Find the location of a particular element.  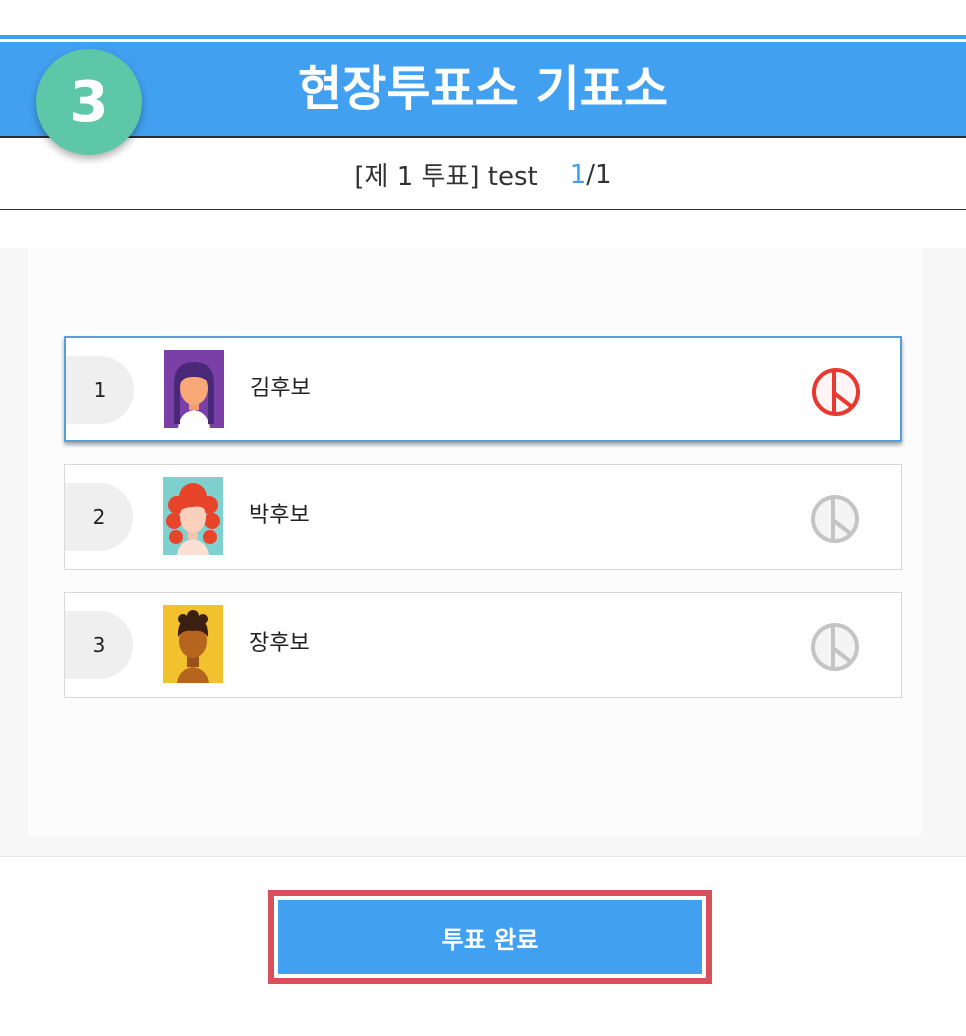

page-title: 현장투표소 기표소 is located at coordinates (483, 89).